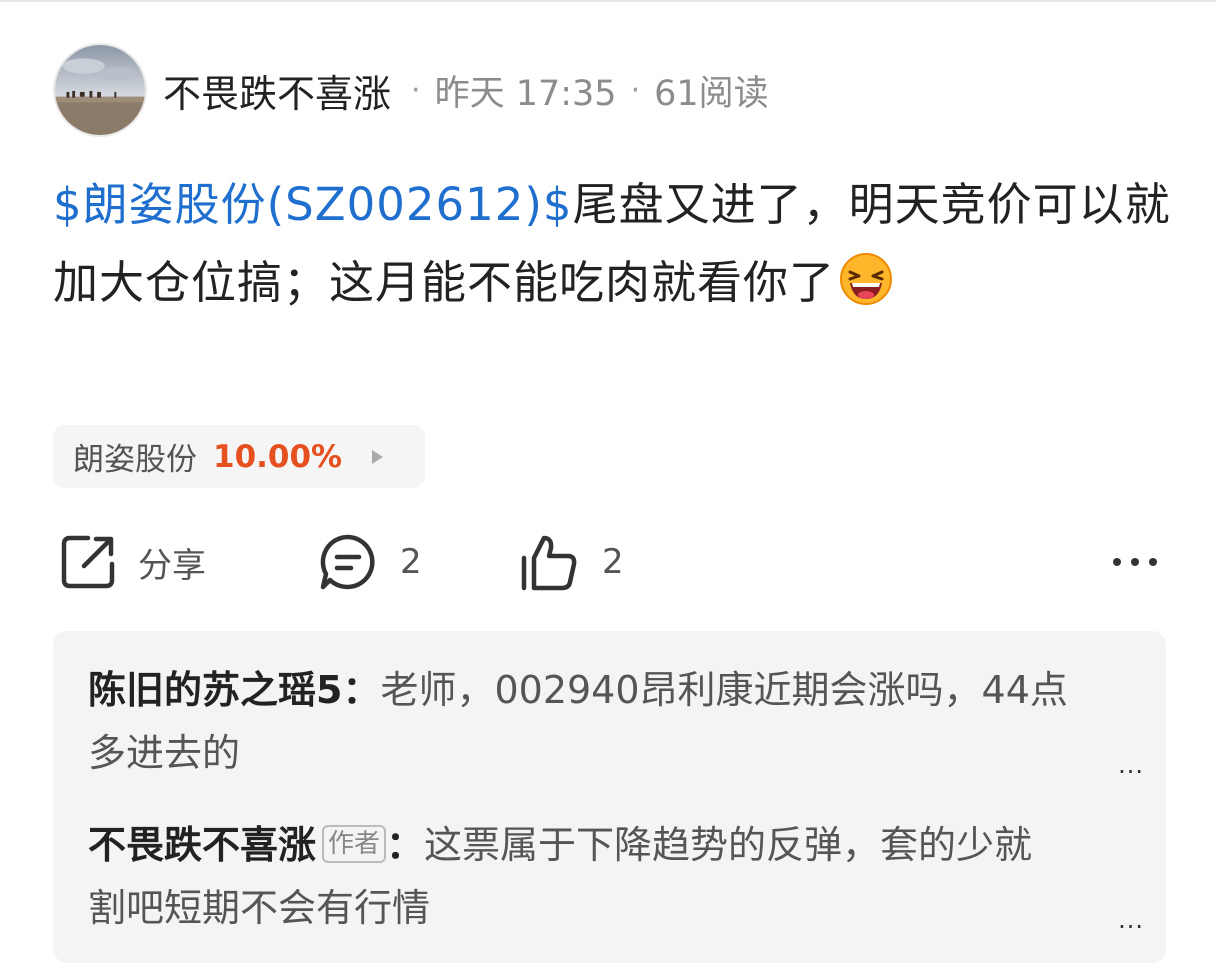  Describe the element at coordinates (278, 456) in the screenshot. I see `stock-chip-change: 10.00%` at that location.